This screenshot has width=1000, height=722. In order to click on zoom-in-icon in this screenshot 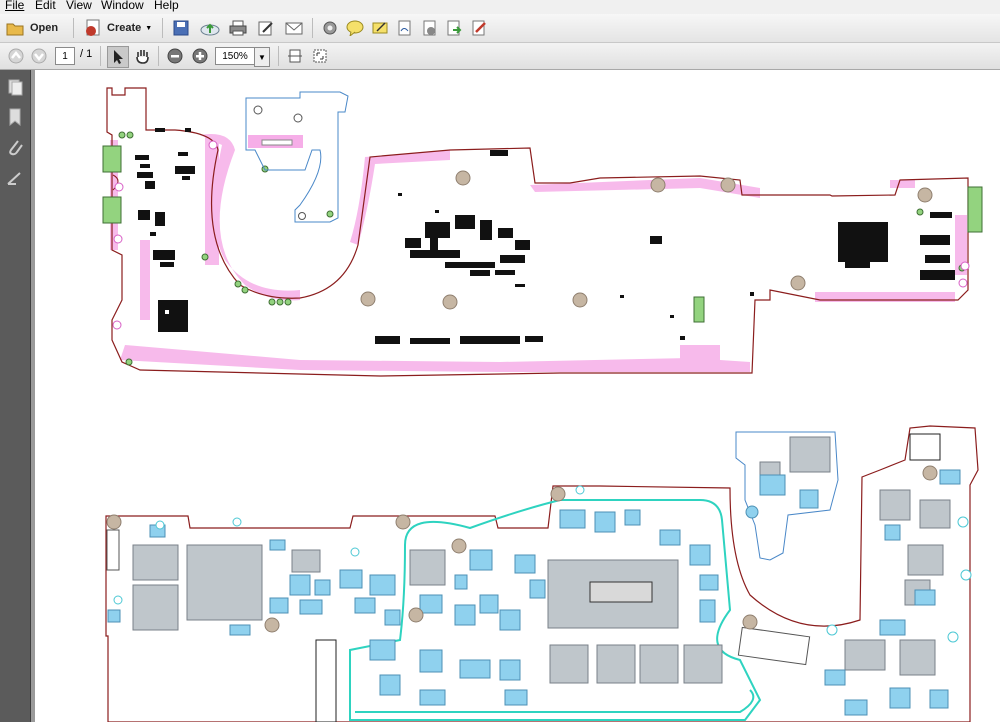, I will do `click(200, 56)`.